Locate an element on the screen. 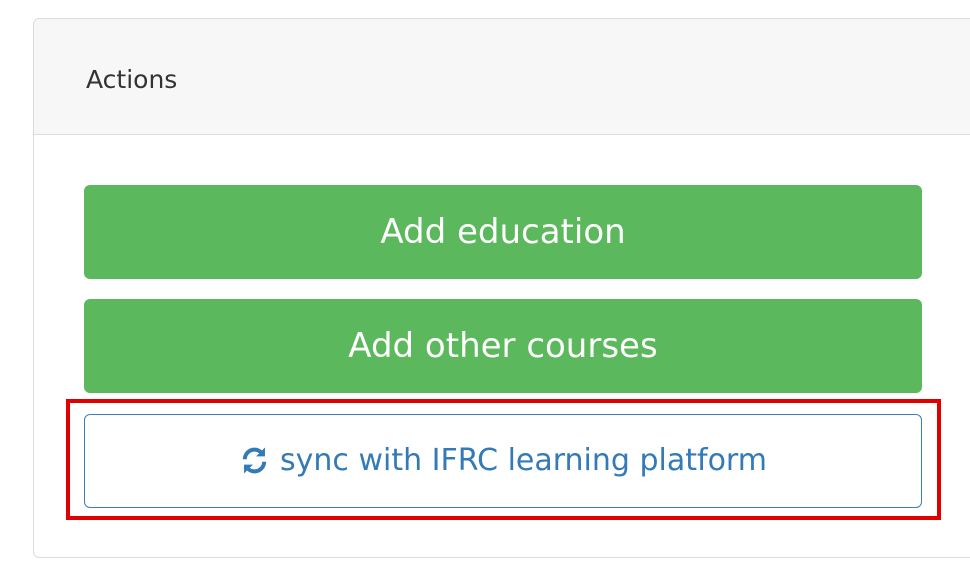 This screenshot has height=566, width=970. sync-button-label: sync with IFRC learning platform is located at coordinates (523, 460).